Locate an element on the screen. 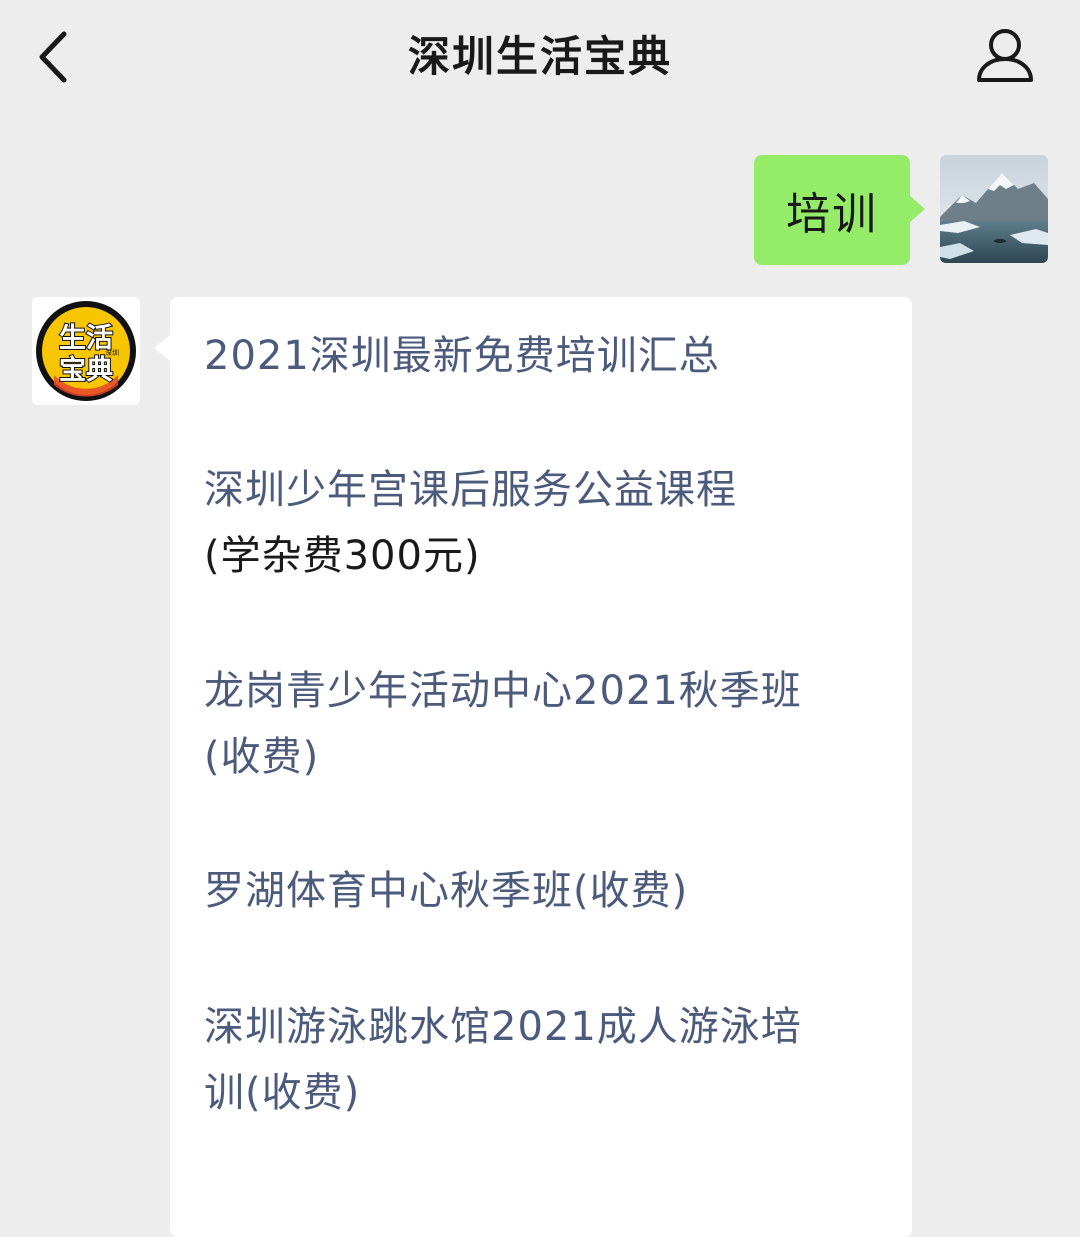 This screenshot has width=1080, height=1237. page-title: 深圳生活宝典 is located at coordinates (539, 56).